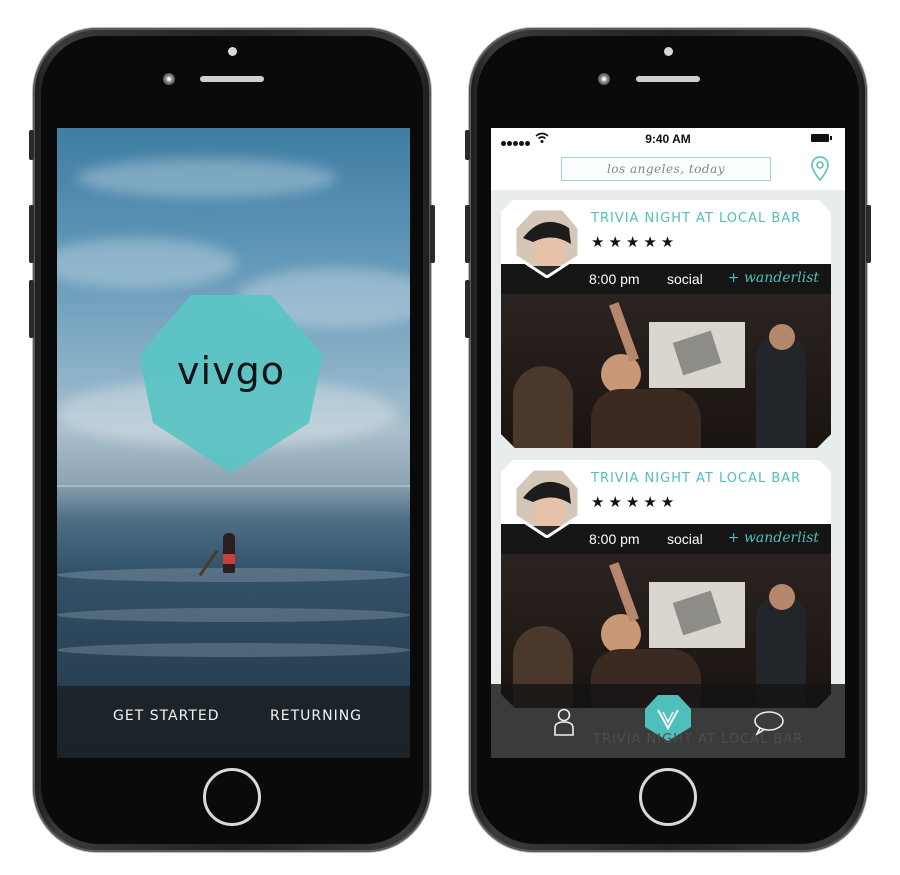  I want to click on peek-event-title: TRIVIA NIGHT AT LOCAL BAR, so click(698, 739).